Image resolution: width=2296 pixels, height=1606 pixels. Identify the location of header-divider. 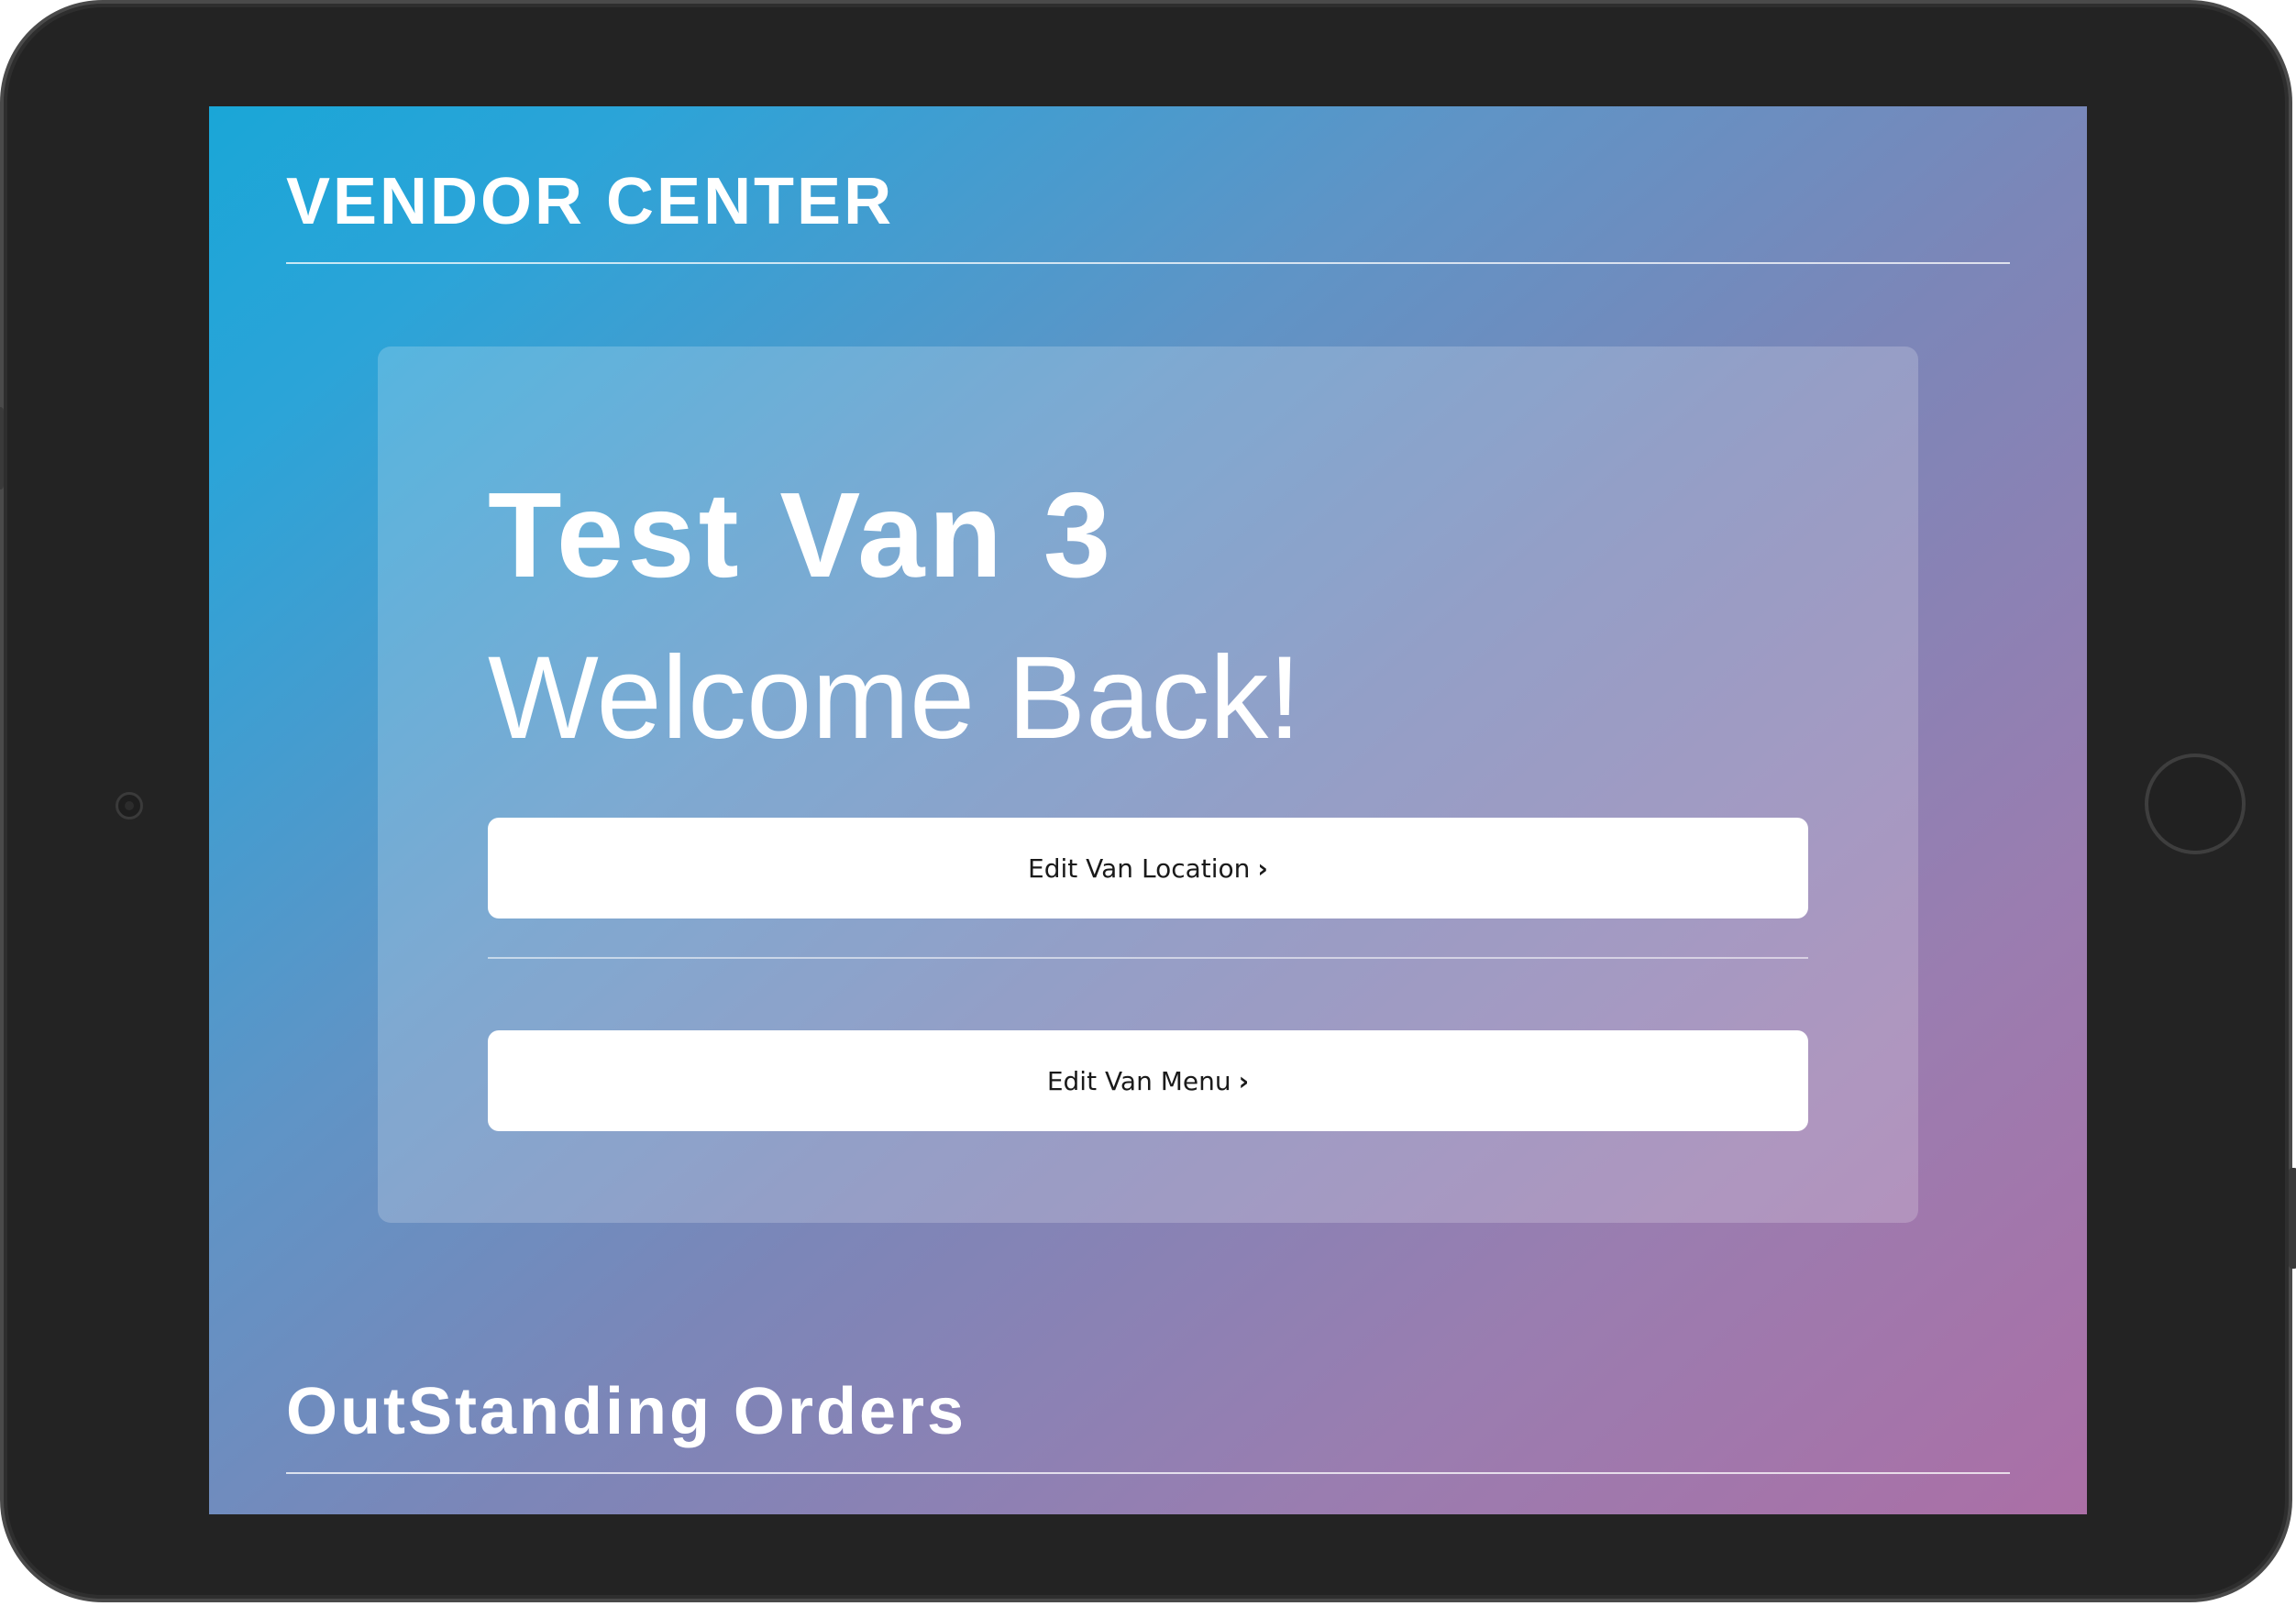
(1148, 263).